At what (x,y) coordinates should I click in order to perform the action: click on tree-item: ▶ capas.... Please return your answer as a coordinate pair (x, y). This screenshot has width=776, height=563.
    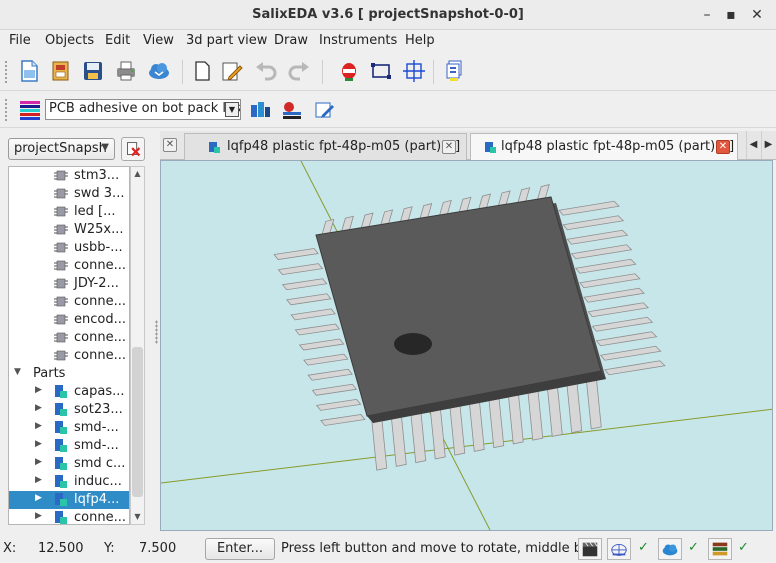
    Looking at the image, I should click on (69, 392).